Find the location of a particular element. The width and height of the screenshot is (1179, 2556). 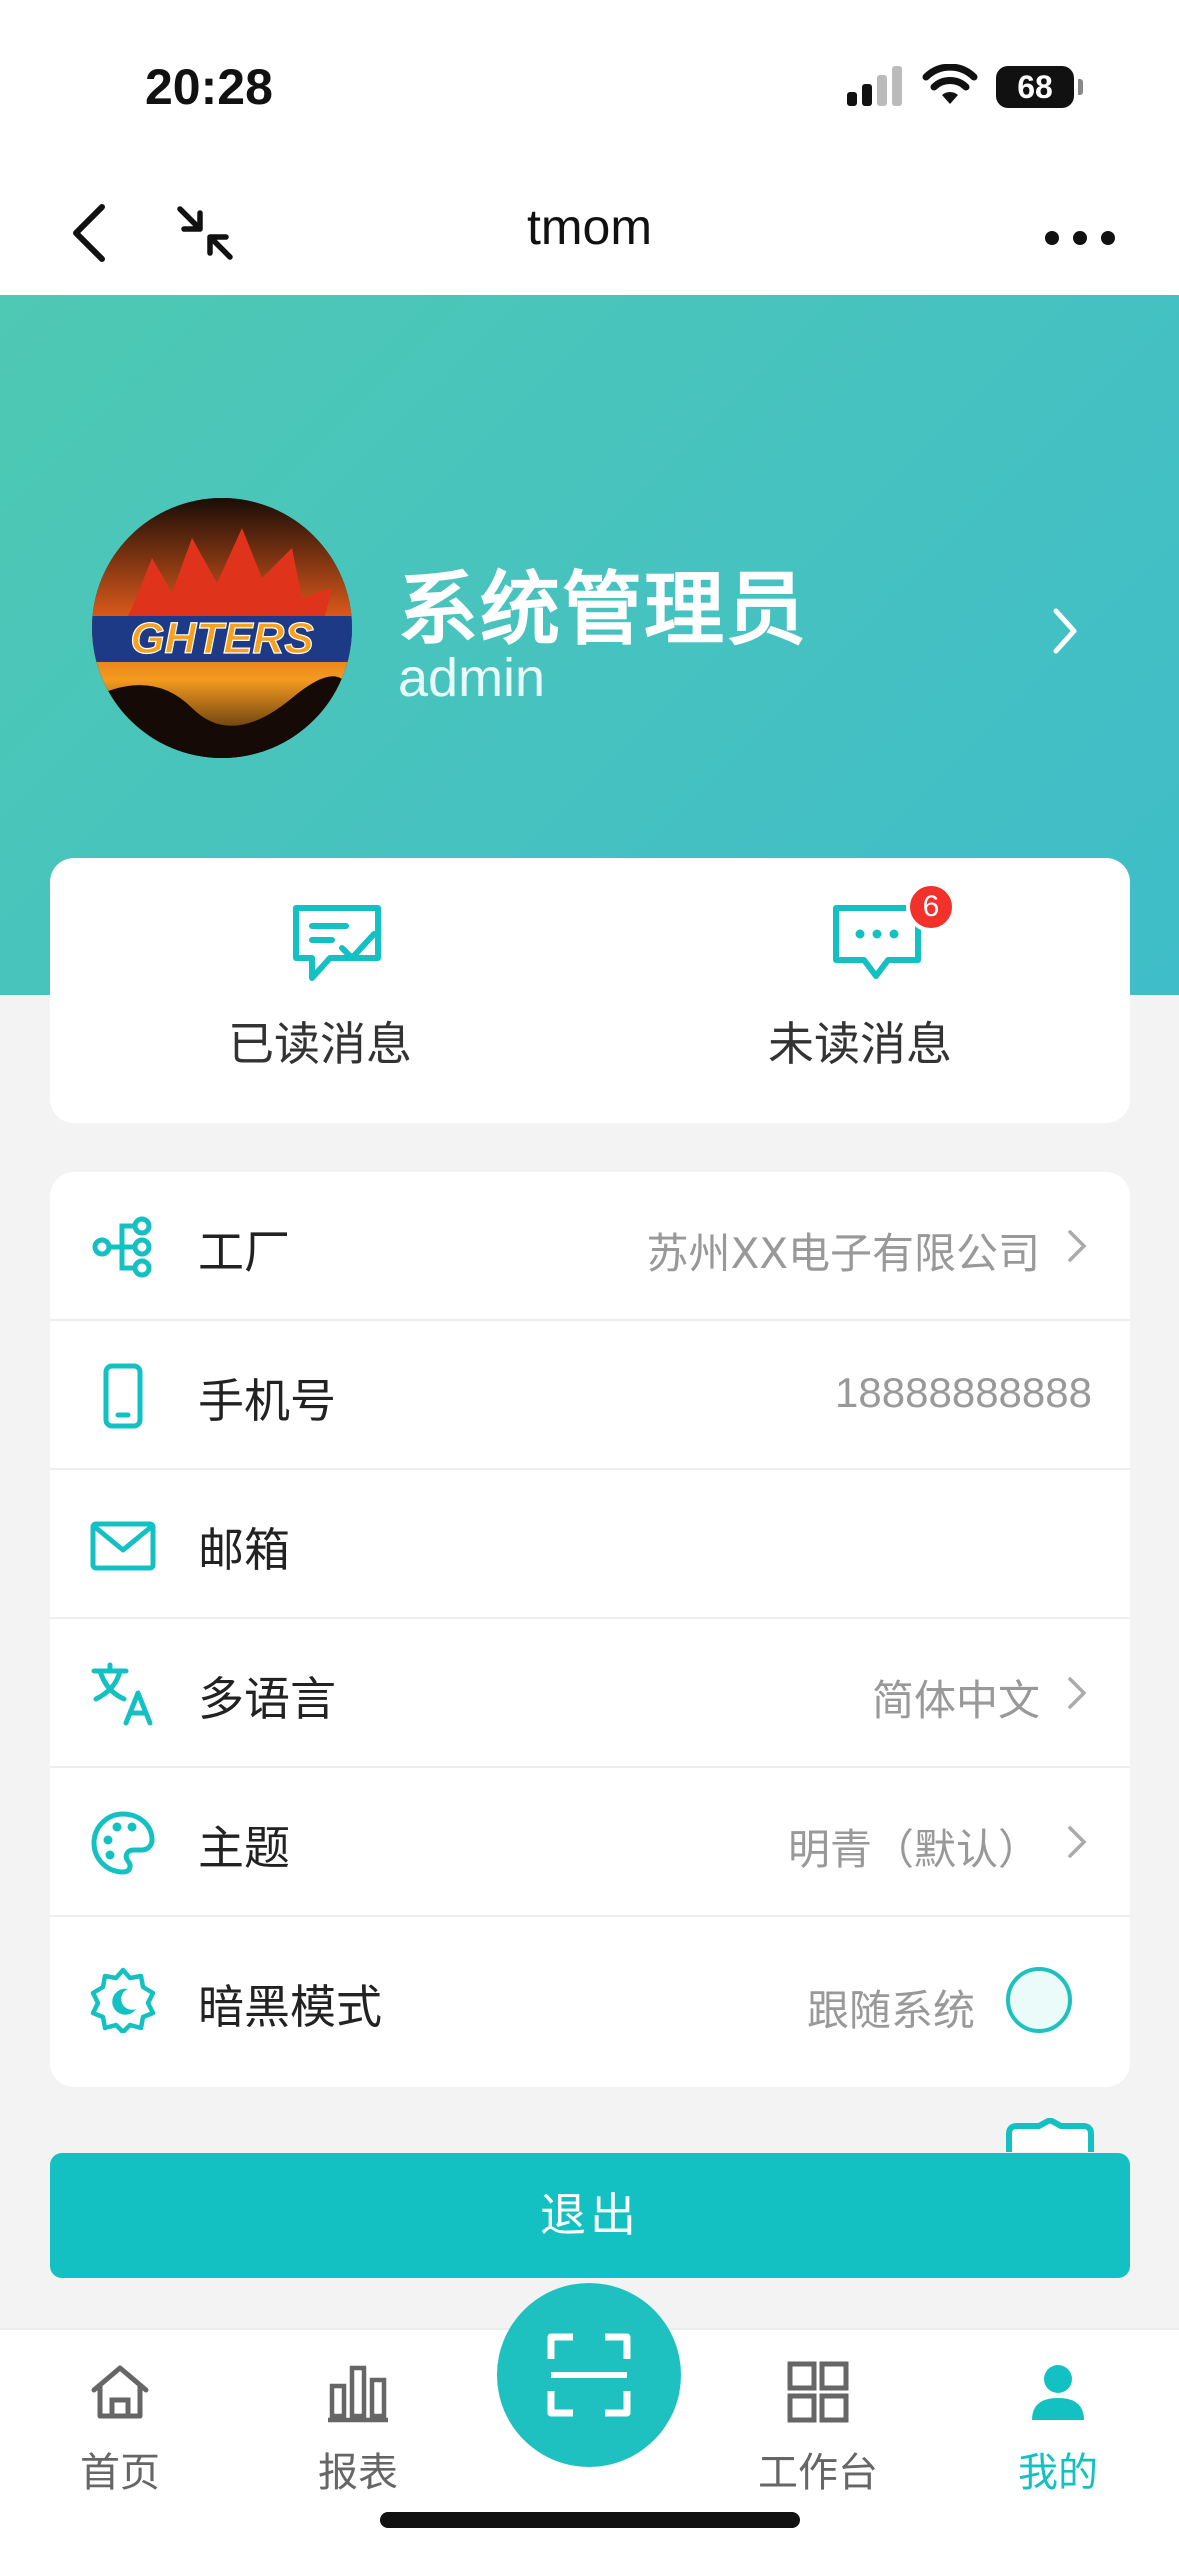

scan-icon is located at coordinates (589, 2375).